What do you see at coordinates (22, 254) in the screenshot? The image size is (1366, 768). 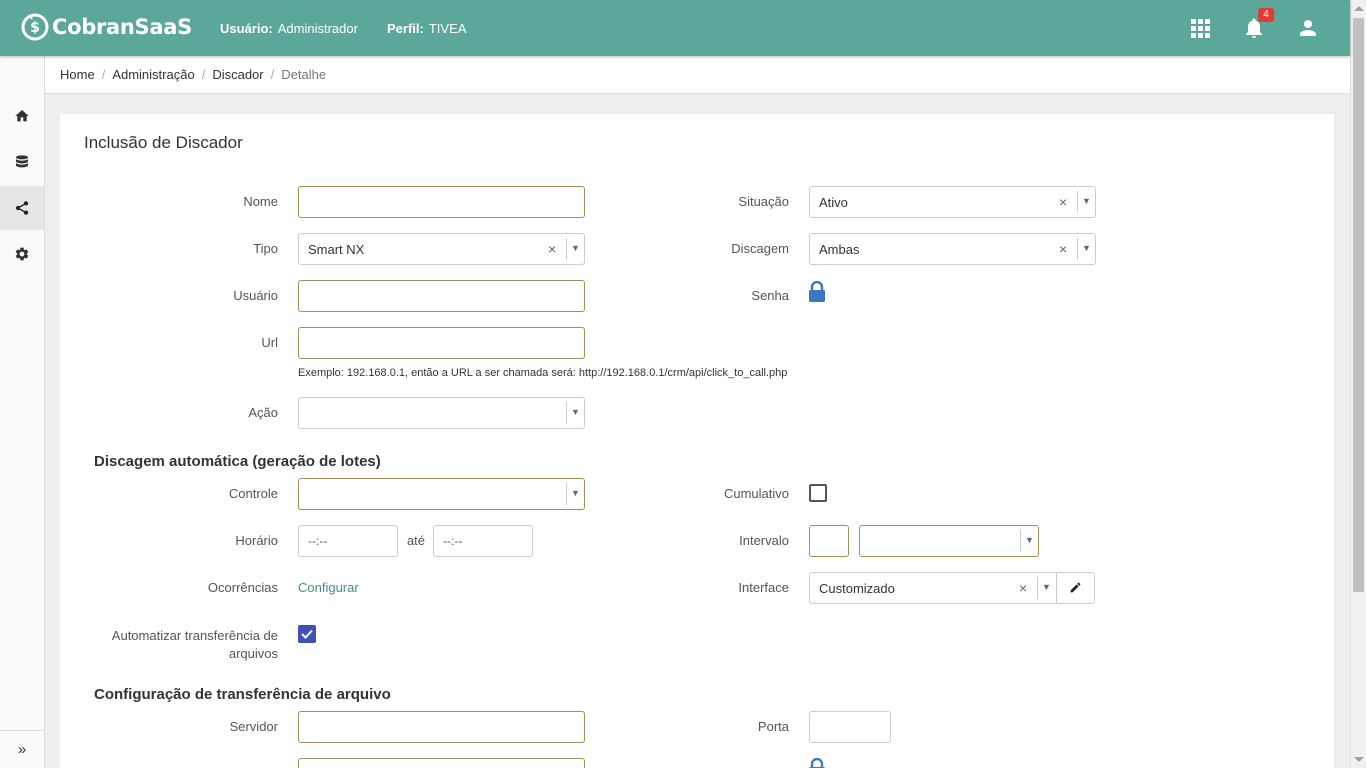 I see `sidebar-item-settings` at bounding box center [22, 254].